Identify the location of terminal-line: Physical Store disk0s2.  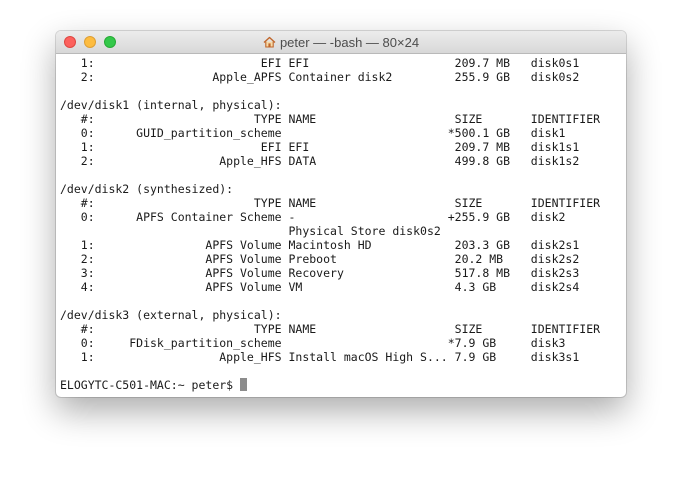
(250, 231).